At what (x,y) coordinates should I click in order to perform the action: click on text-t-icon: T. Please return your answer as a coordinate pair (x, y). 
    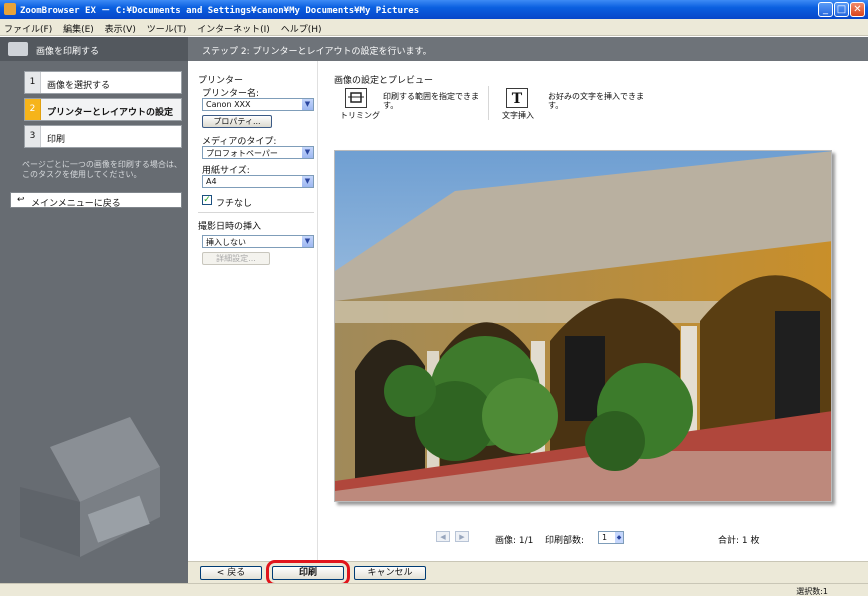
    Looking at the image, I should click on (517, 99).